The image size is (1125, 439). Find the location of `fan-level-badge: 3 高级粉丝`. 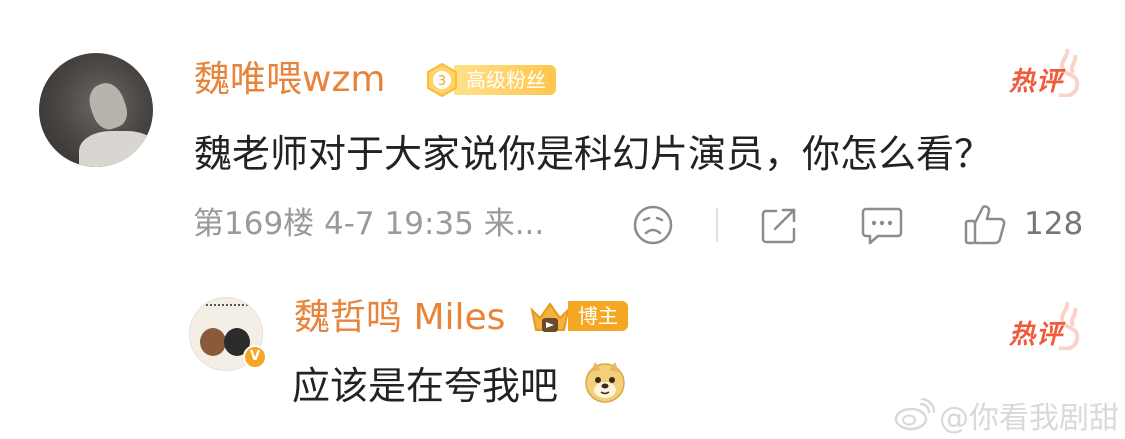

fan-level-badge: 3 高级粉丝 is located at coordinates (500, 80).